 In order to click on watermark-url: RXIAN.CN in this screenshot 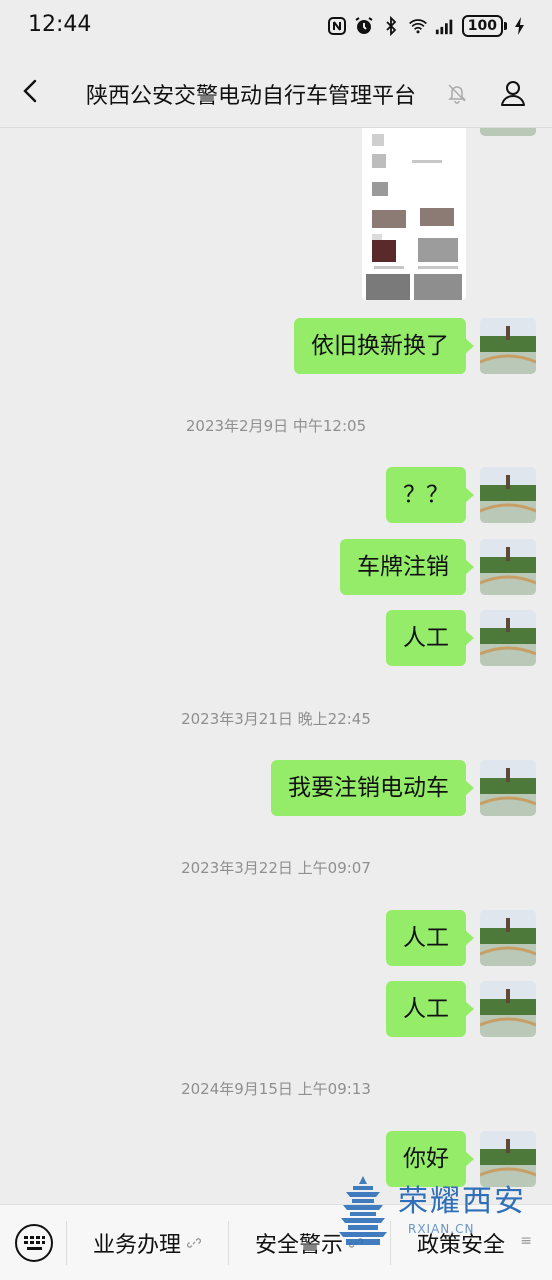, I will do `click(441, 1229)`.